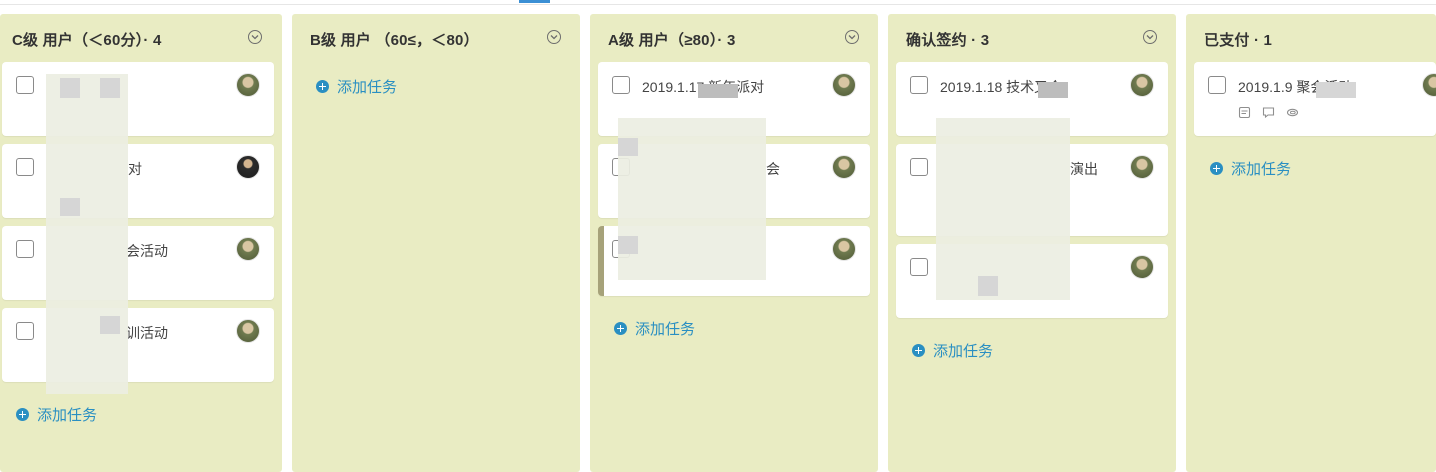 The image size is (1436, 472). I want to click on task-card, so click(138, 99).